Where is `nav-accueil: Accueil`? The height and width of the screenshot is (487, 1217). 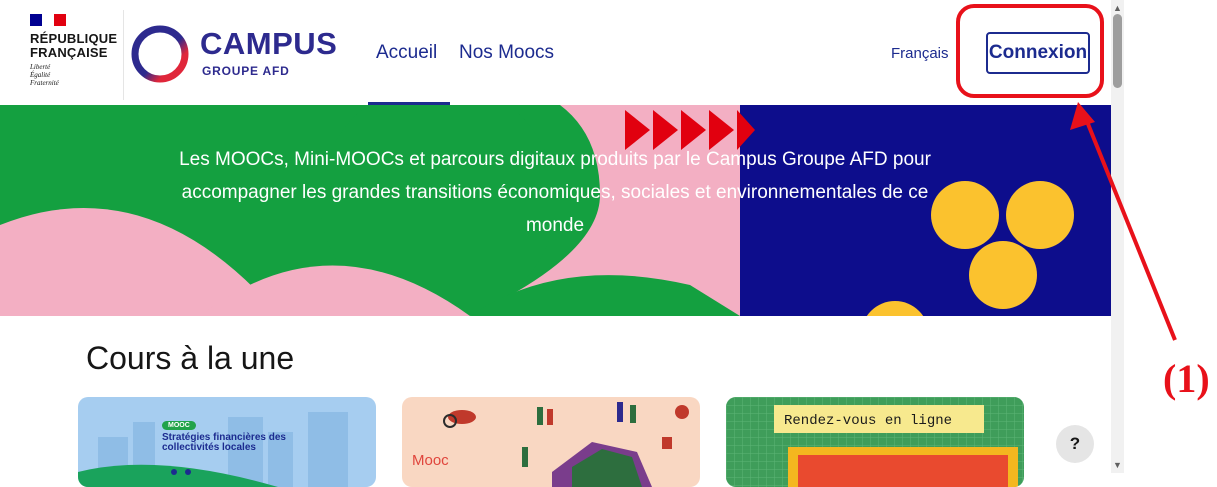 nav-accueil: Accueil is located at coordinates (406, 53).